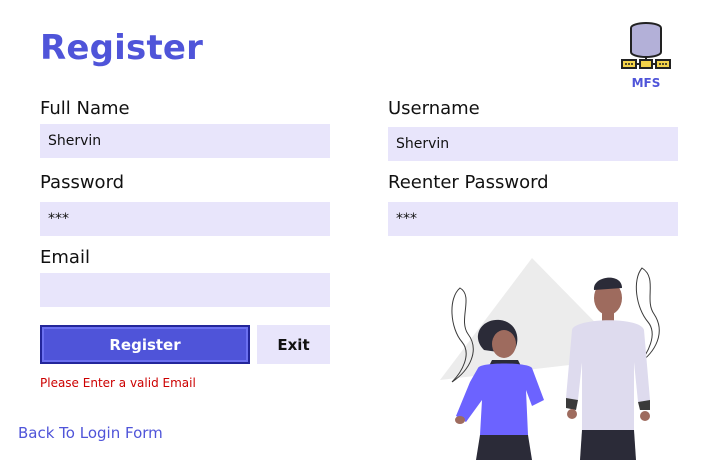 This screenshot has height=468, width=701. Describe the element at coordinates (533, 219) in the screenshot. I see `reenter-password-input` at that location.